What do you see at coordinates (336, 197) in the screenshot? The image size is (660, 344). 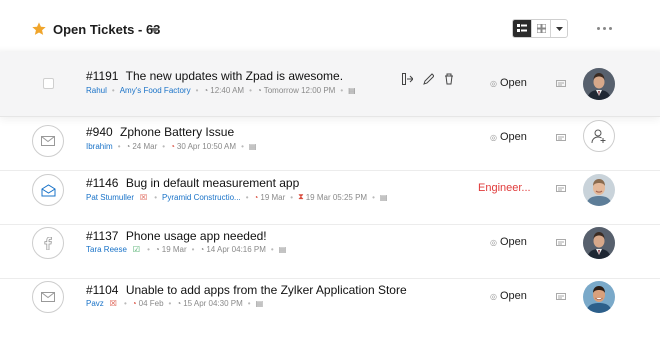 I see `due-time: 19 Mar 05:25 PM` at bounding box center [336, 197].